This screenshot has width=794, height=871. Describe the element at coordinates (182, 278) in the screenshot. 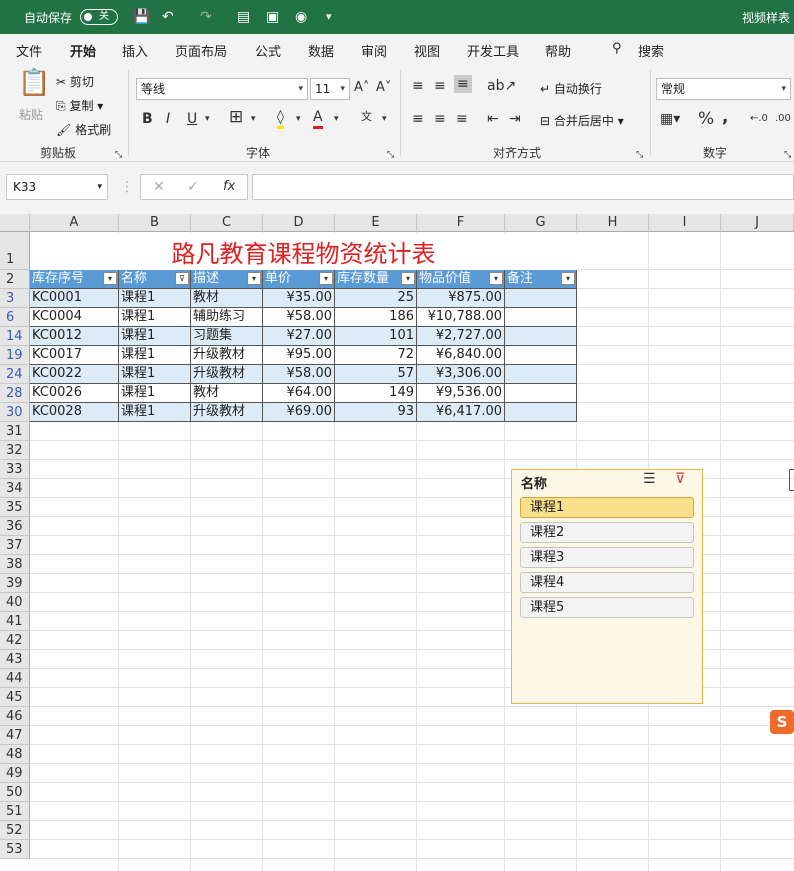

I see `filter-active-icon: ⊽` at that location.